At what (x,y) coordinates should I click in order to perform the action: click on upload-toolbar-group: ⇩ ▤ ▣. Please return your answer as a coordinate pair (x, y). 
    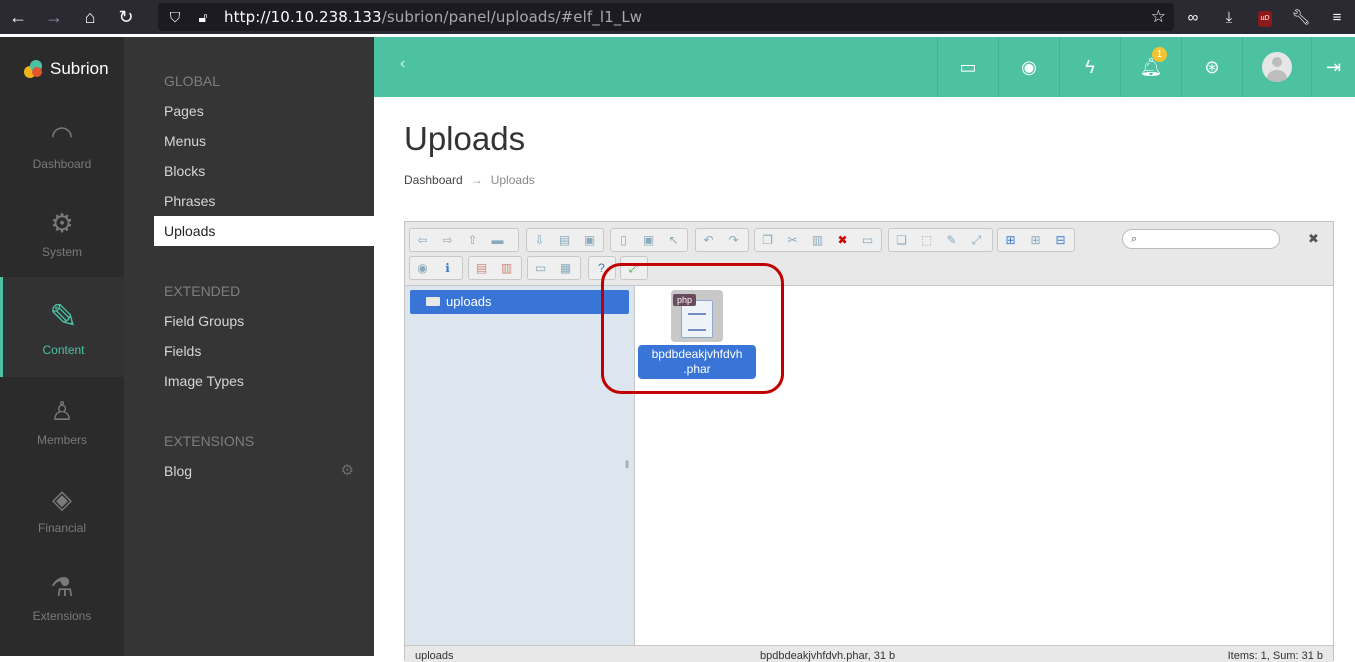
    Looking at the image, I should click on (565, 240).